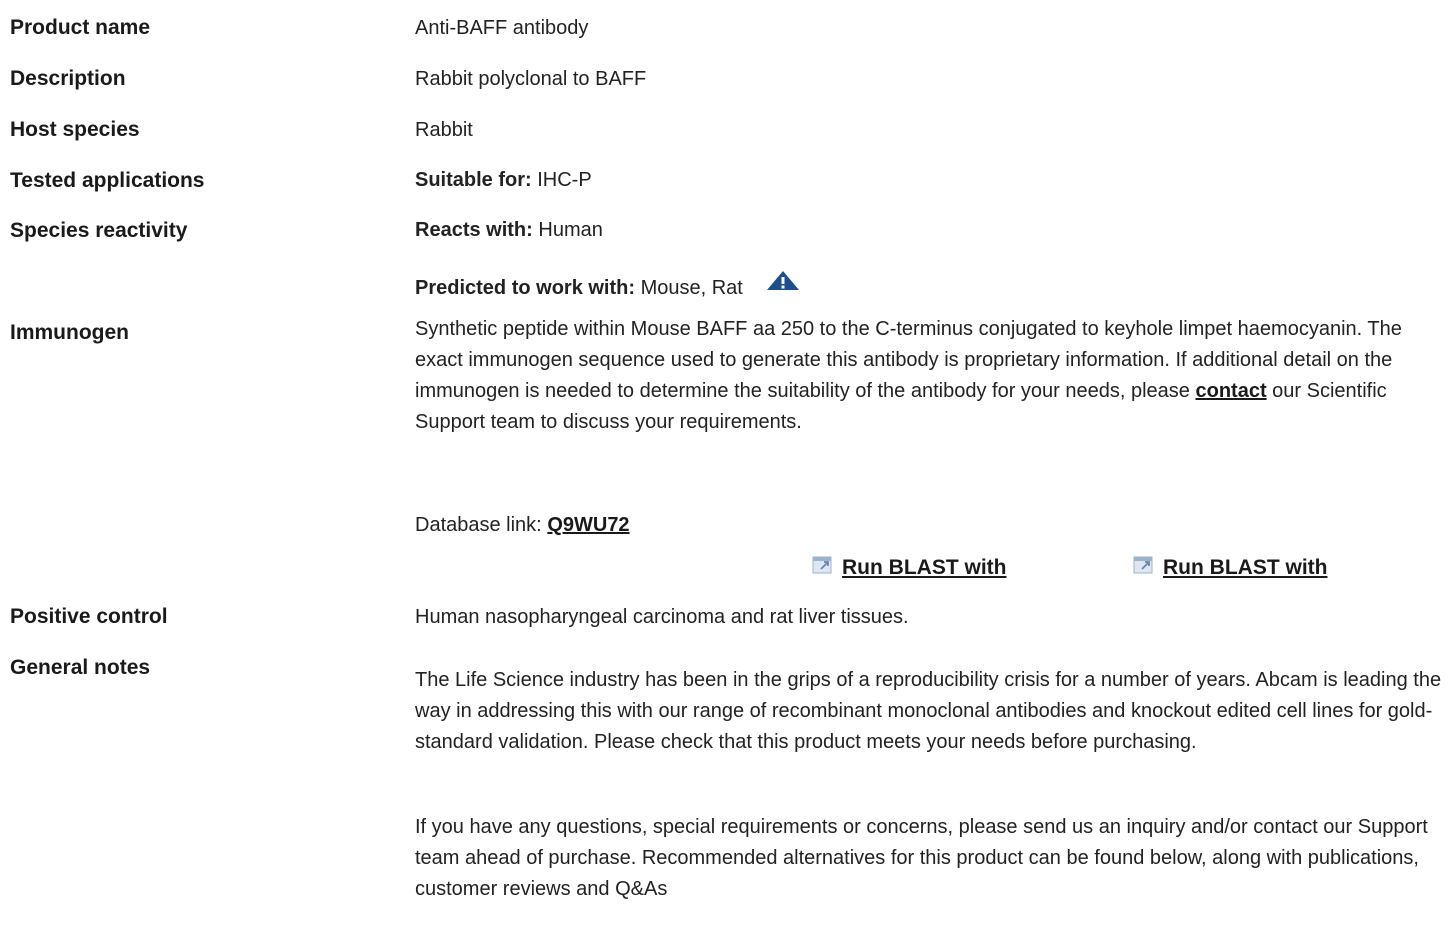 The image size is (1448, 933). What do you see at coordinates (1230, 391) in the screenshot?
I see `contact-link: contact` at bounding box center [1230, 391].